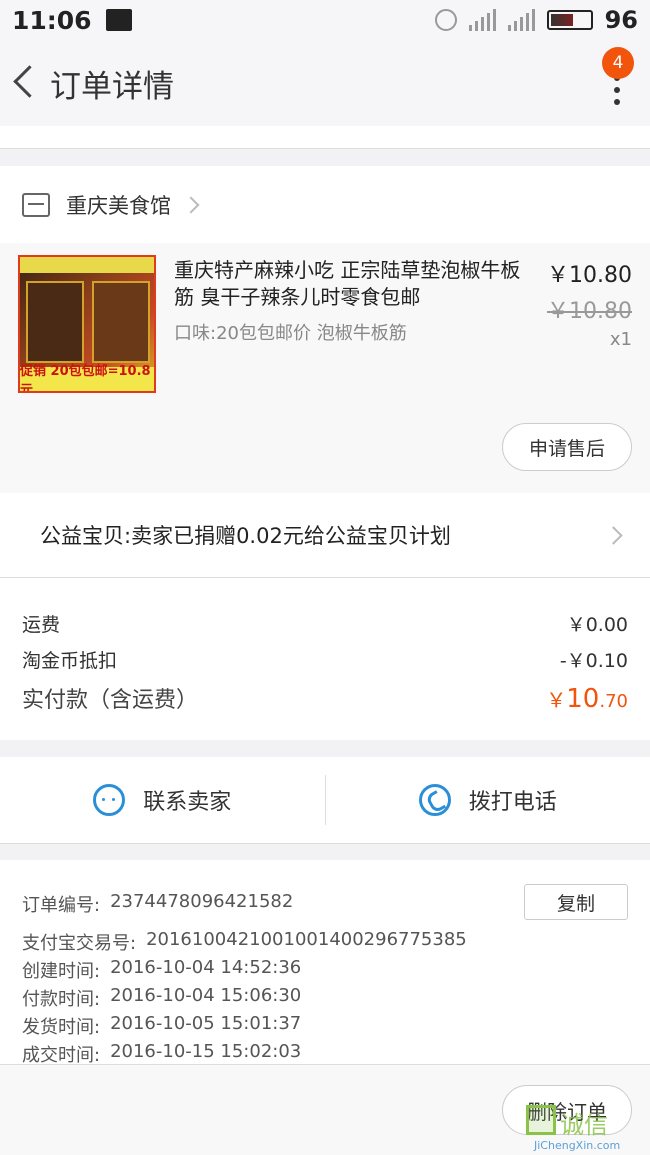 Image resolution: width=650 pixels, height=1155 pixels. I want to click on contact-section: 联系卖家 拨打电话, so click(325, 800).